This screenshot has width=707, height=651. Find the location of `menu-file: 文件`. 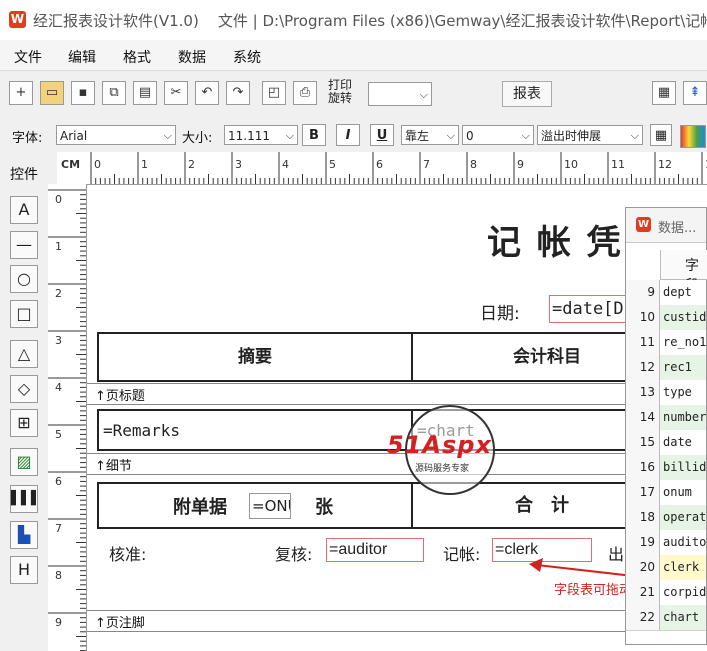

menu-file: 文件 is located at coordinates (28, 57).